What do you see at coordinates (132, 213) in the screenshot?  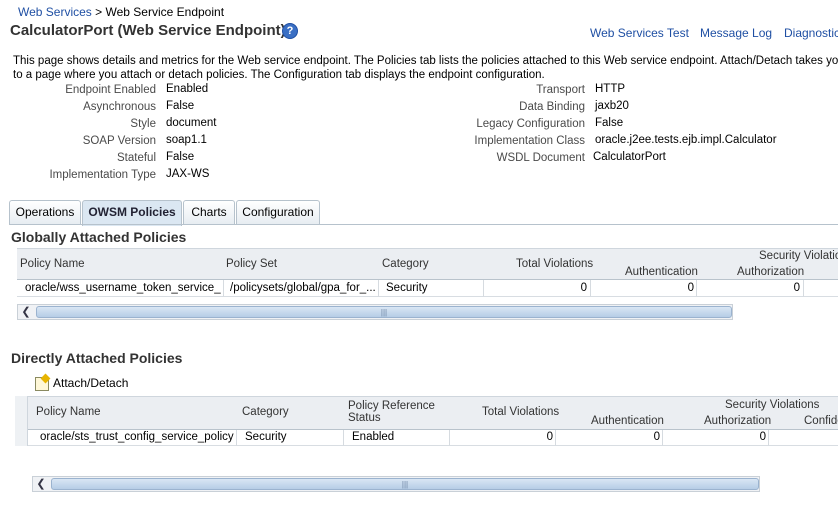 I see `tab-owsm-policies: OWSM Policies` at bounding box center [132, 213].